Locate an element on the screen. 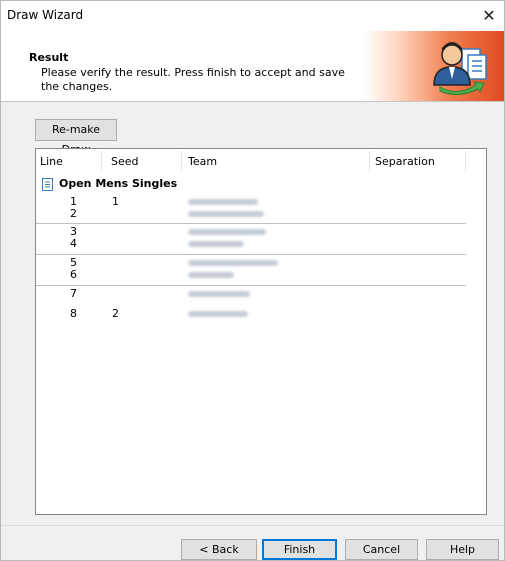 The image size is (505, 561). window-title: Draw Wizard is located at coordinates (45, 15).